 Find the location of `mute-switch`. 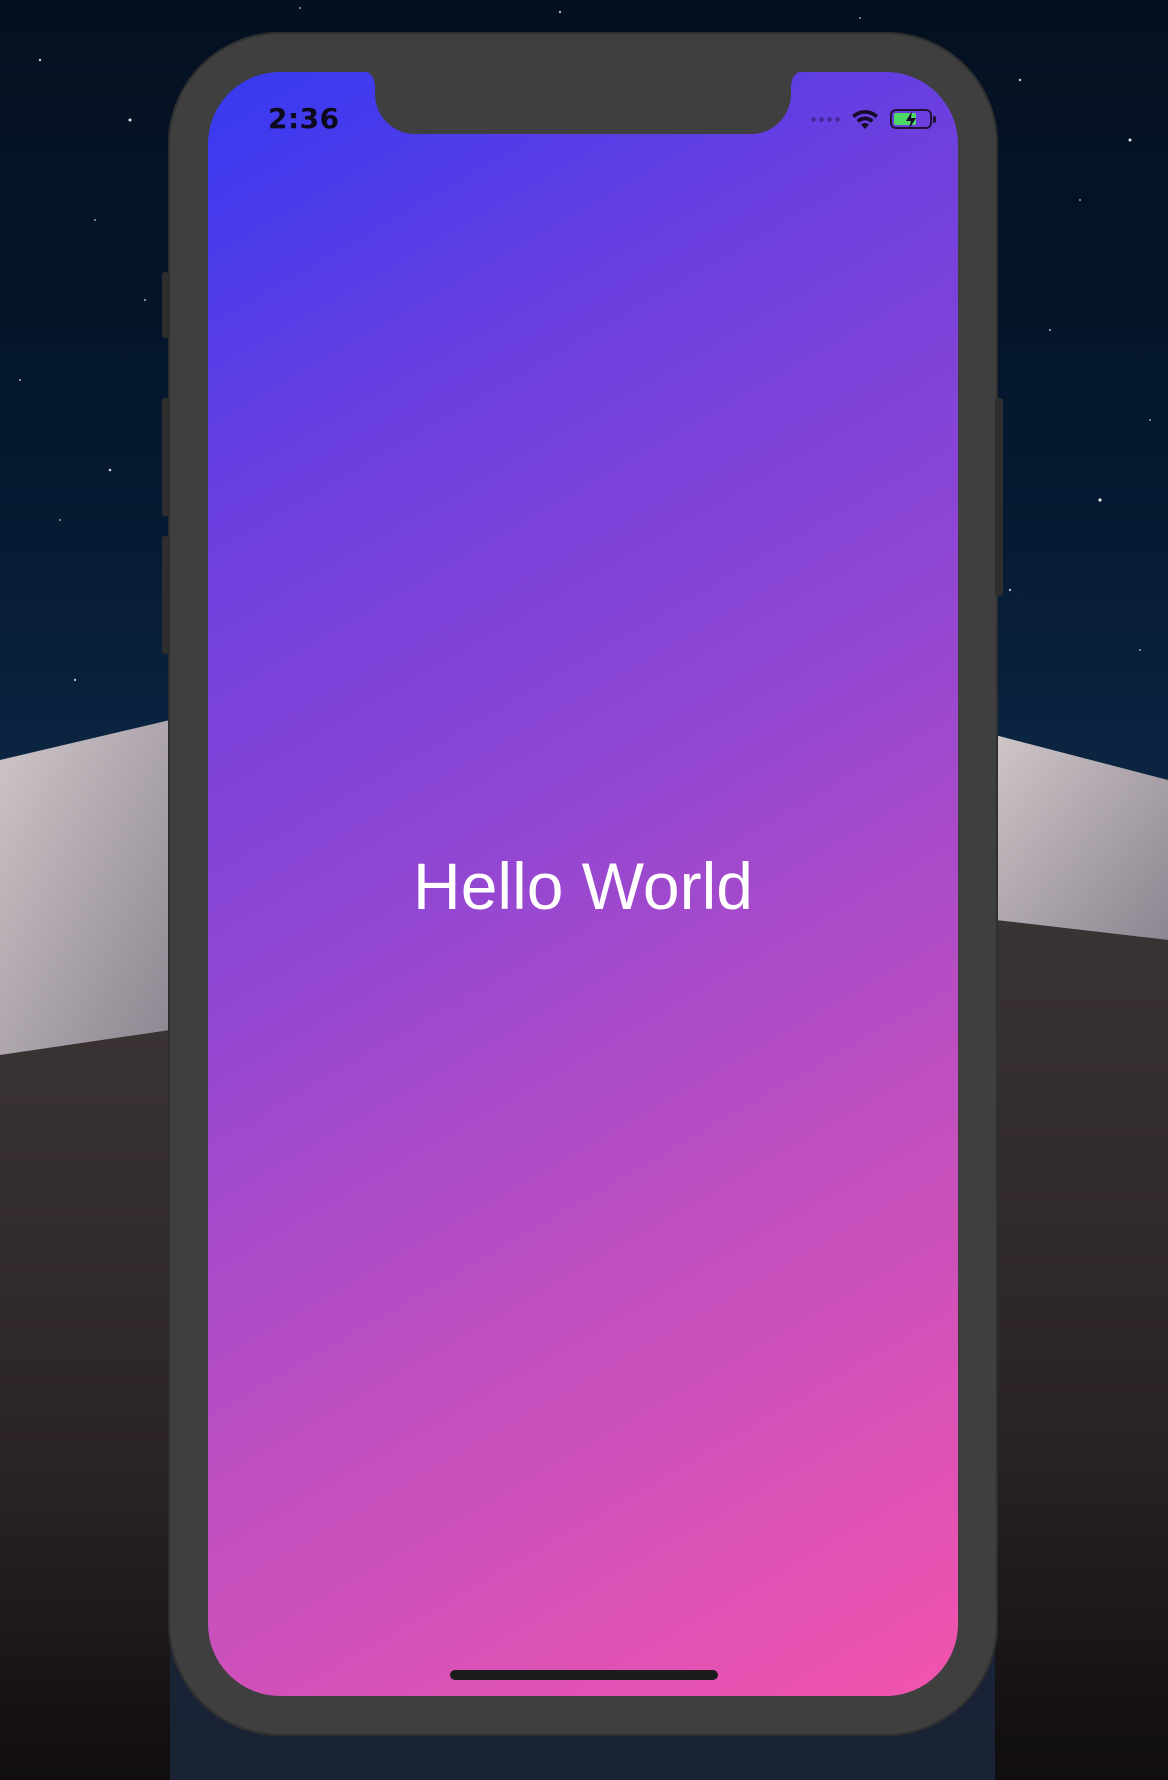

mute-switch is located at coordinates (166, 305).